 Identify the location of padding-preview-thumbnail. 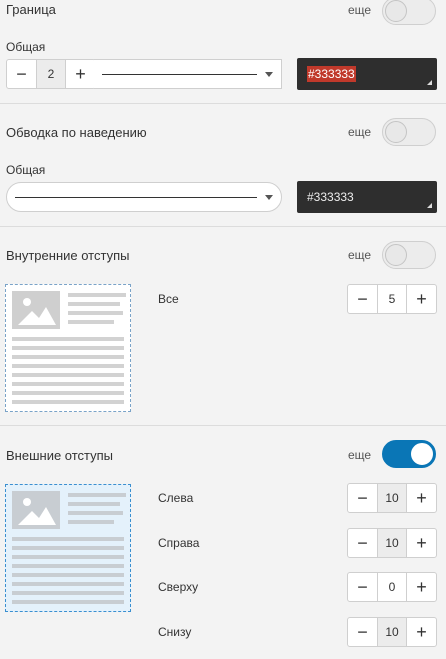
(68, 348).